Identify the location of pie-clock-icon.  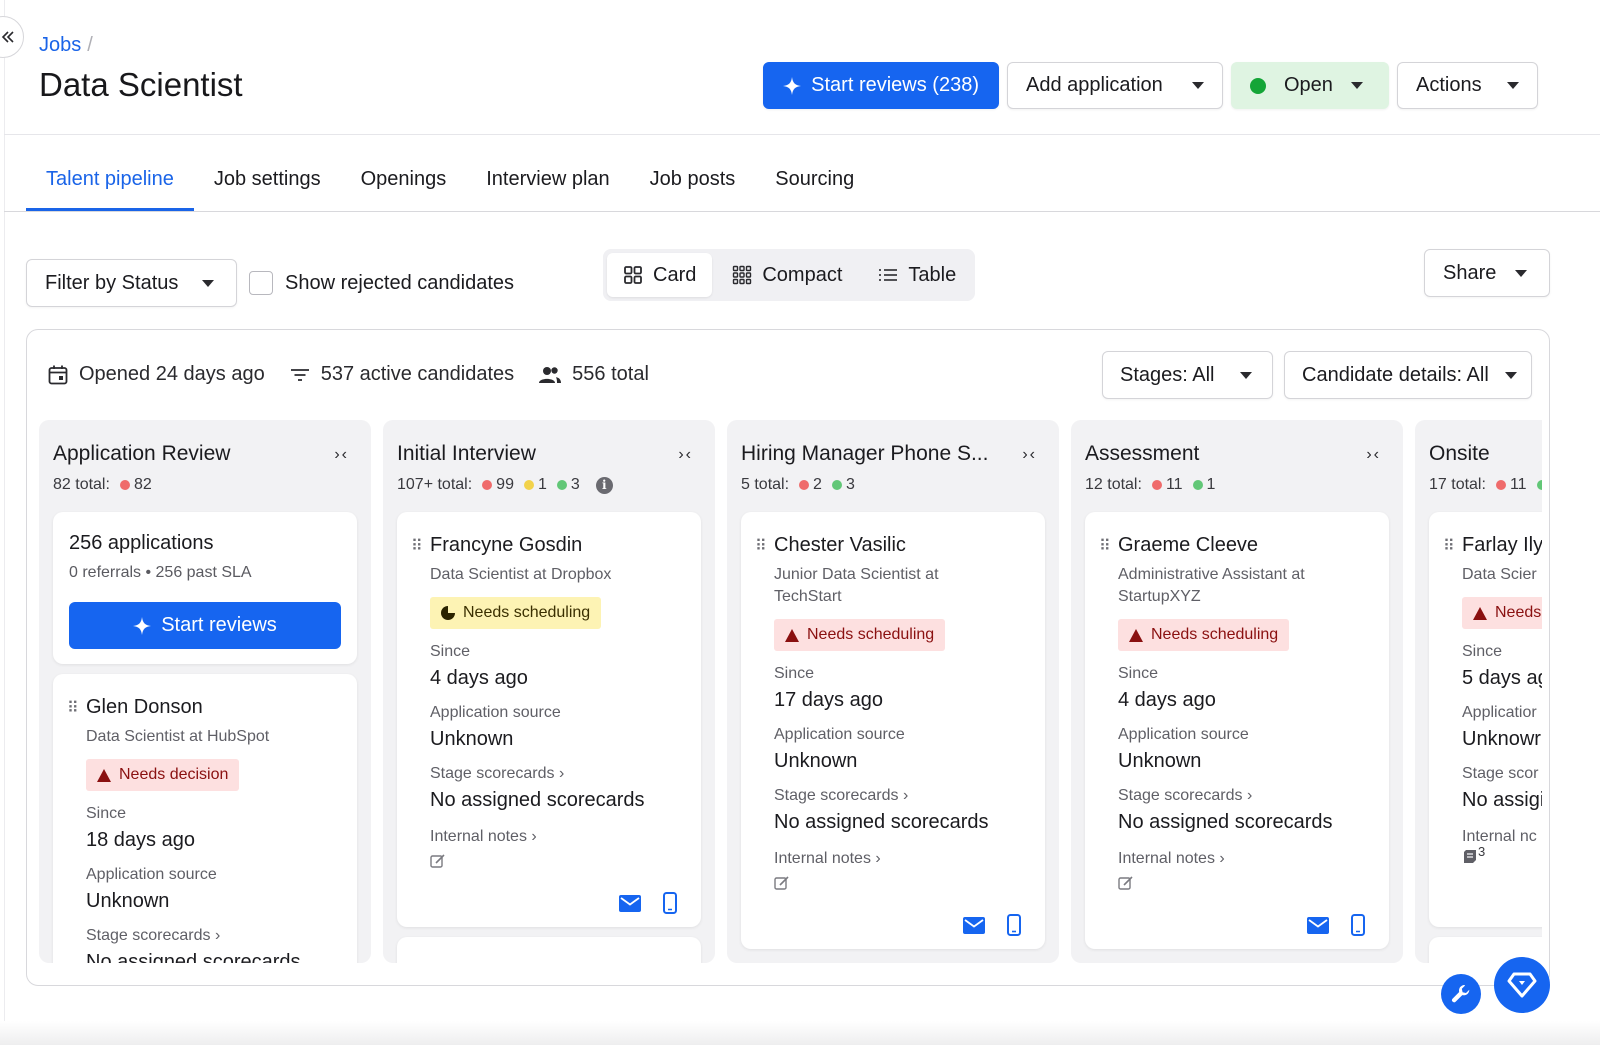
(448, 613).